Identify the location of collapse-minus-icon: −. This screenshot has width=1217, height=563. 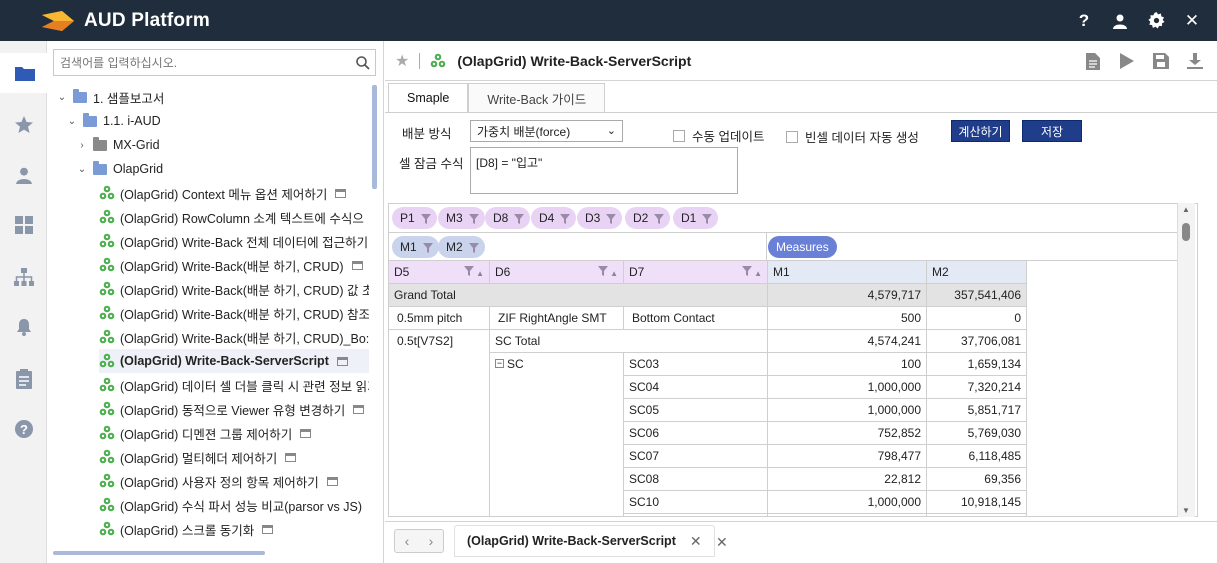
(499, 363).